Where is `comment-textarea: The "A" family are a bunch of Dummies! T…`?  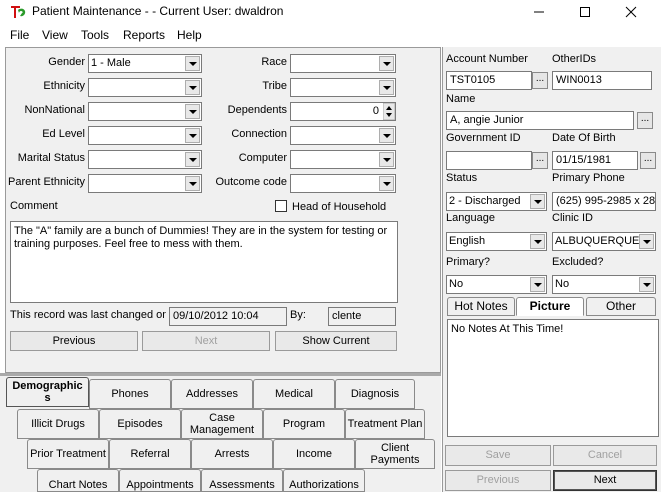 comment-textarea: The "A" family are a bunch of Dummies! T… is located at coordinates (204, 262).